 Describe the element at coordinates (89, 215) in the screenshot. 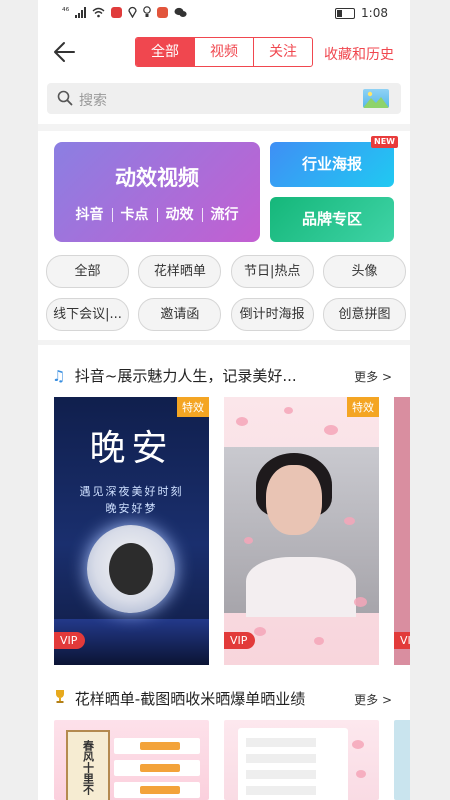

I see `banner-tag: 抖音` at that location.